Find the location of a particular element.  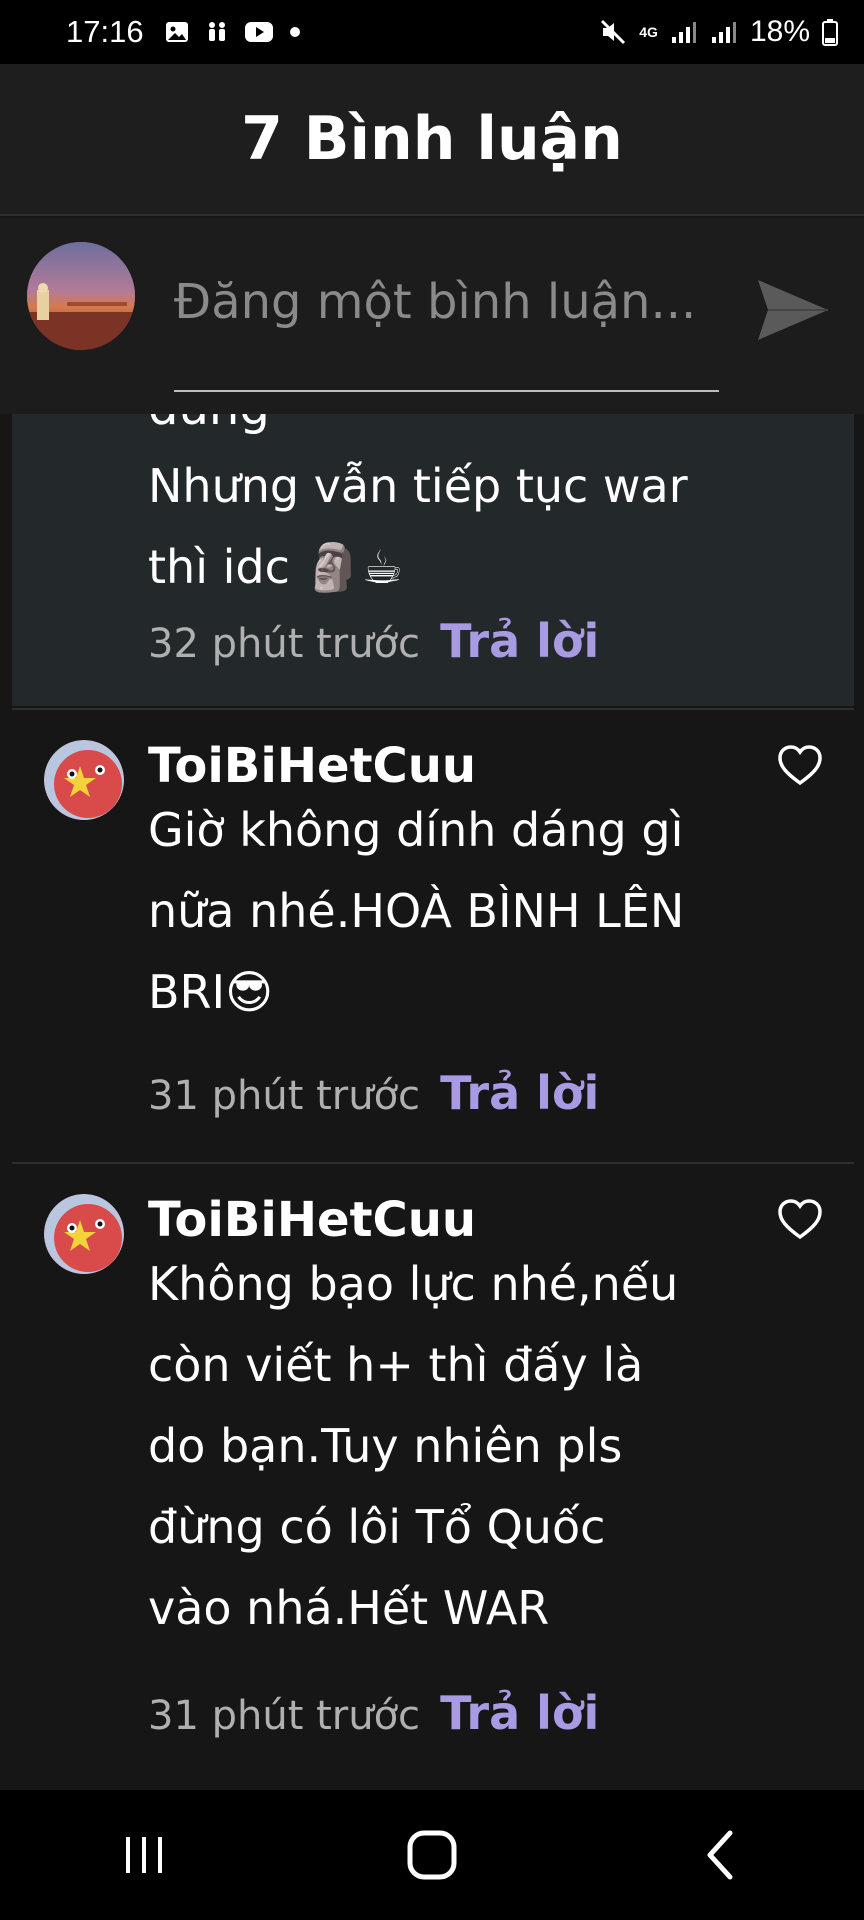

send-icon is located at coordinates (792, 310).